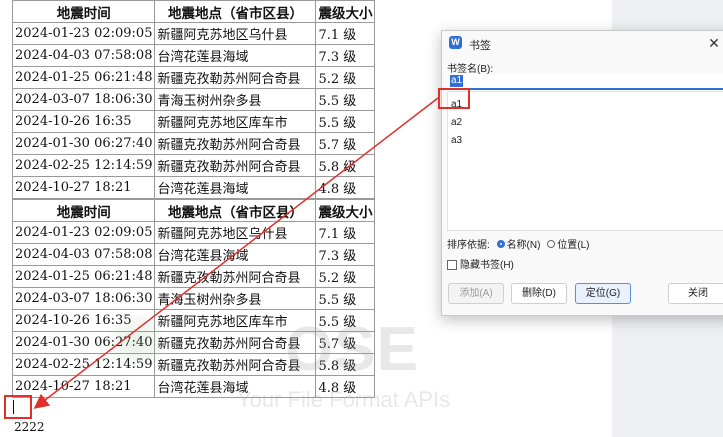 The width and height of the screenshot is (723, 437). I want to click on goto-button: 定位(G), so click(603, 293).